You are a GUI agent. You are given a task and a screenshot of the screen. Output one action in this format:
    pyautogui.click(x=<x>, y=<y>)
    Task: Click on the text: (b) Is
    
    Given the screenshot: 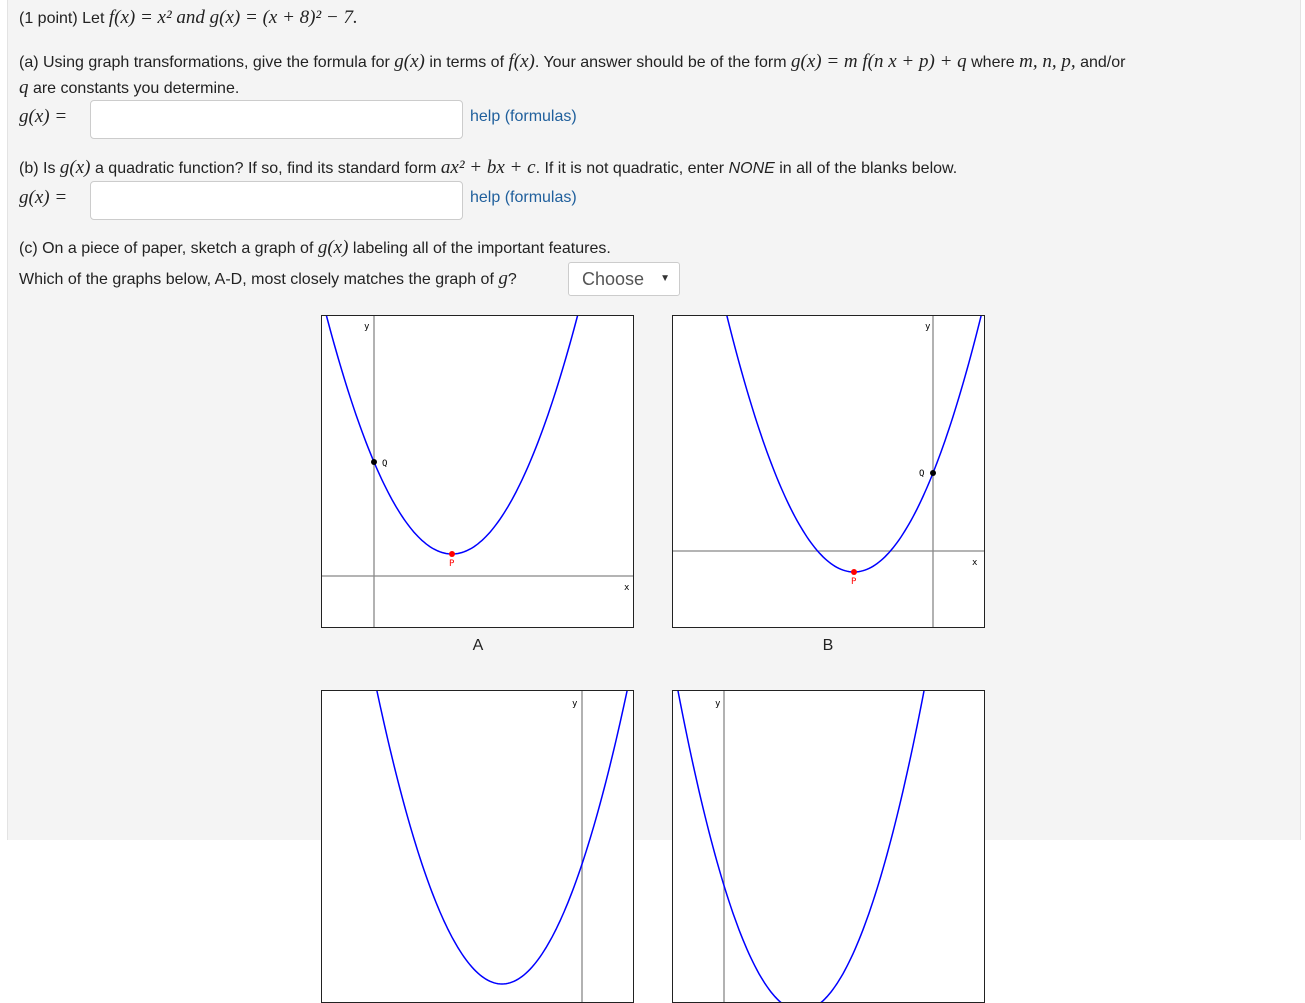 What is the action you would take?
    pyautogui.click(x=37, y=168)
    